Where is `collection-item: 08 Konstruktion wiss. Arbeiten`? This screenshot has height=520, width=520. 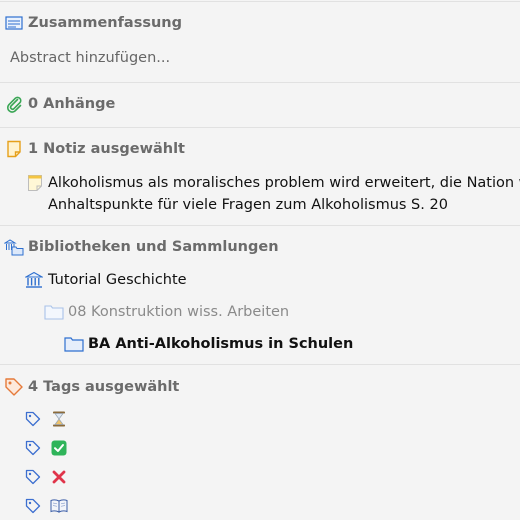
collection-item: 08 Konstruktion wiss. Arbeiten is located at coordinates (166, 312).